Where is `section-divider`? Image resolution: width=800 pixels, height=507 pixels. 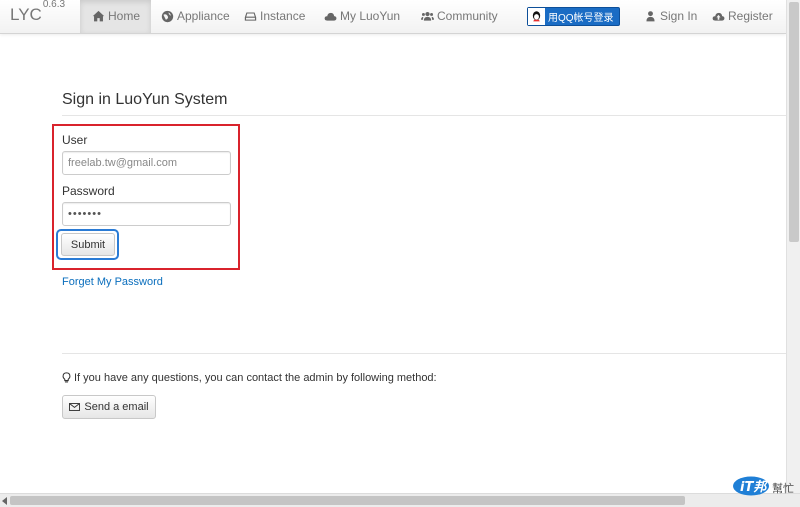 section-divider is located at coordinates (424, 353).